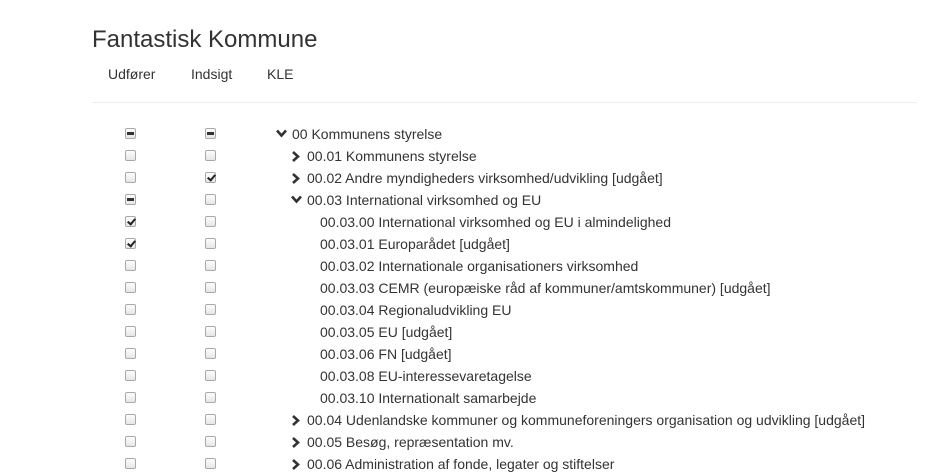 This screenshot has width=940, height=476. I want to click on column-headers: Udfører Indsigt KLE, so click(470, 74).